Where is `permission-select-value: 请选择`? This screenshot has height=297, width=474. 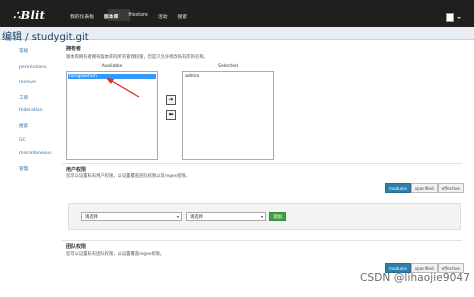 permission-select-value: 请选择 is located at coordinates (196, 217).